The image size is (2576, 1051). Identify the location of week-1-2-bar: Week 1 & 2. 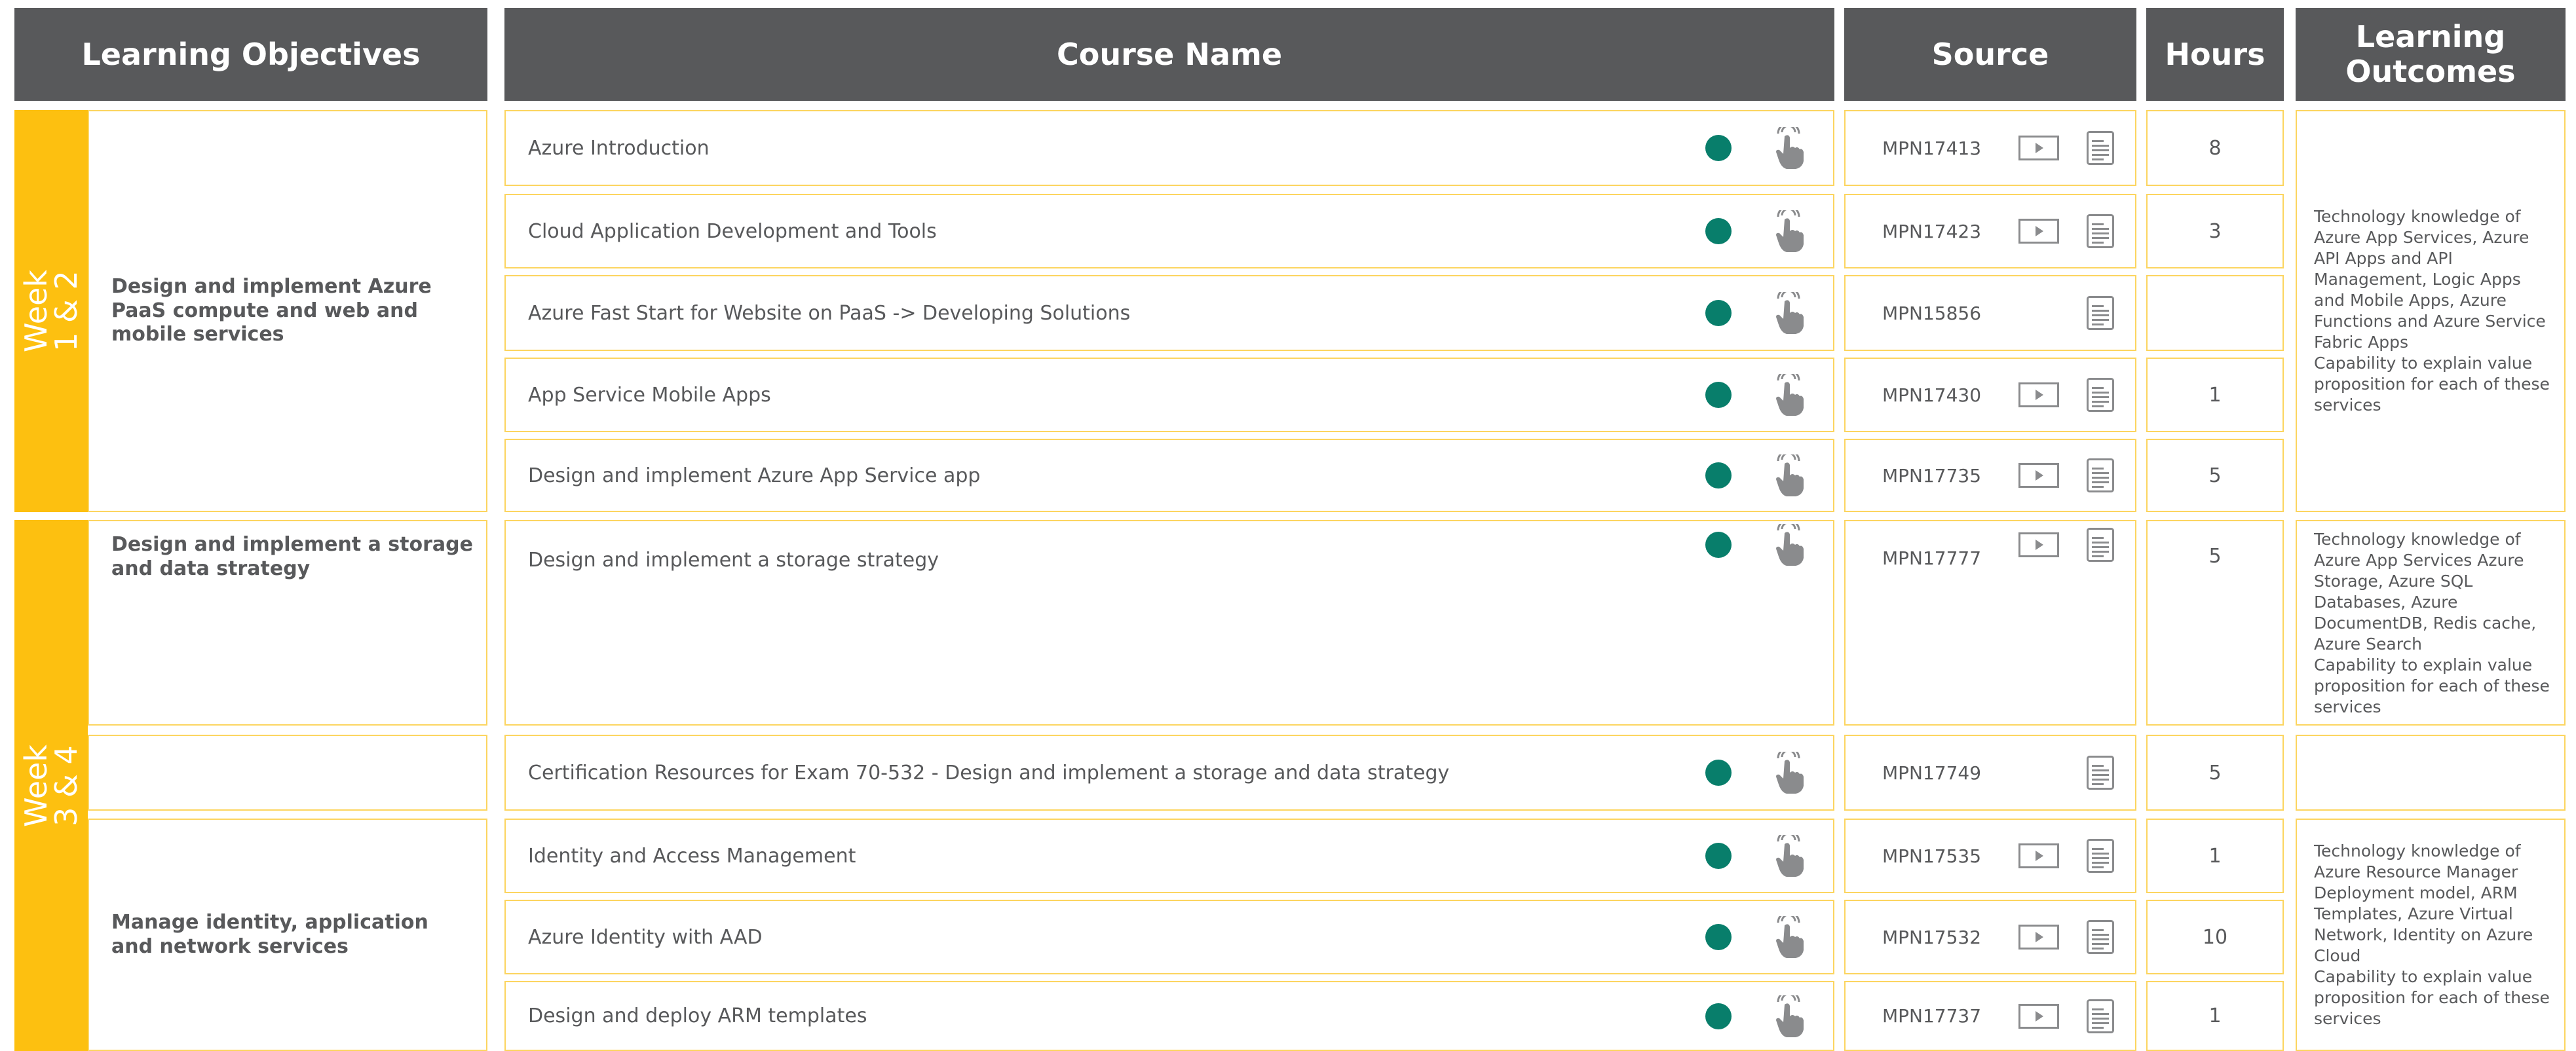
(51, 311).